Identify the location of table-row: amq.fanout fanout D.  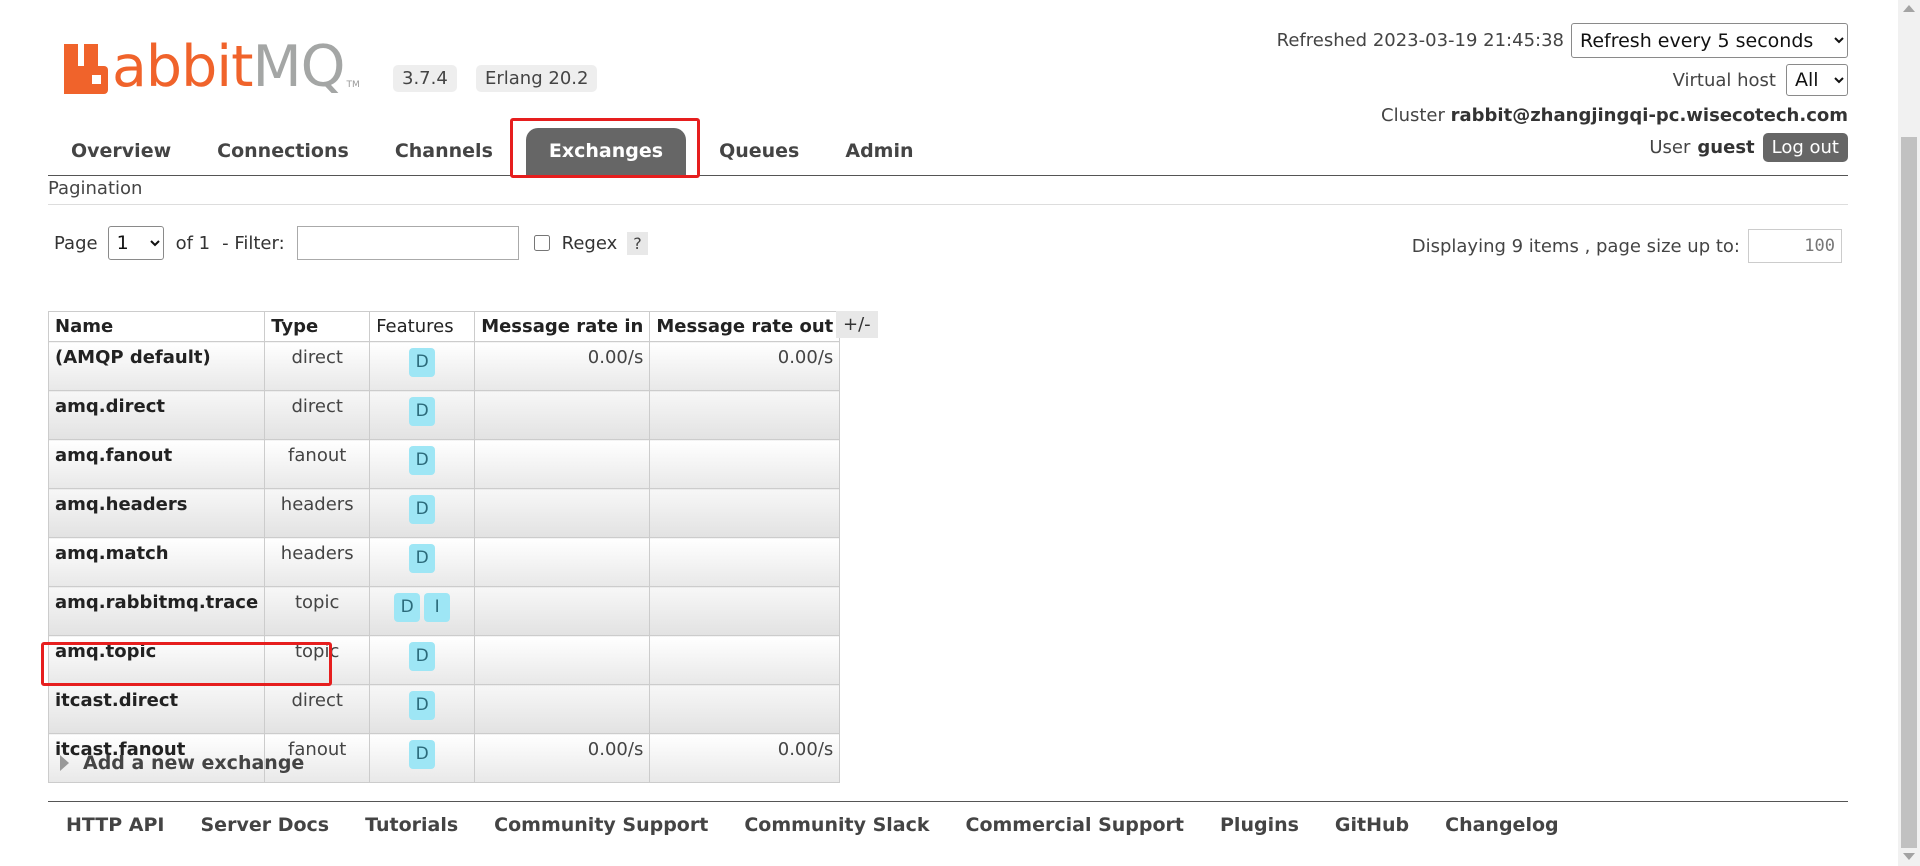
(444, 464).